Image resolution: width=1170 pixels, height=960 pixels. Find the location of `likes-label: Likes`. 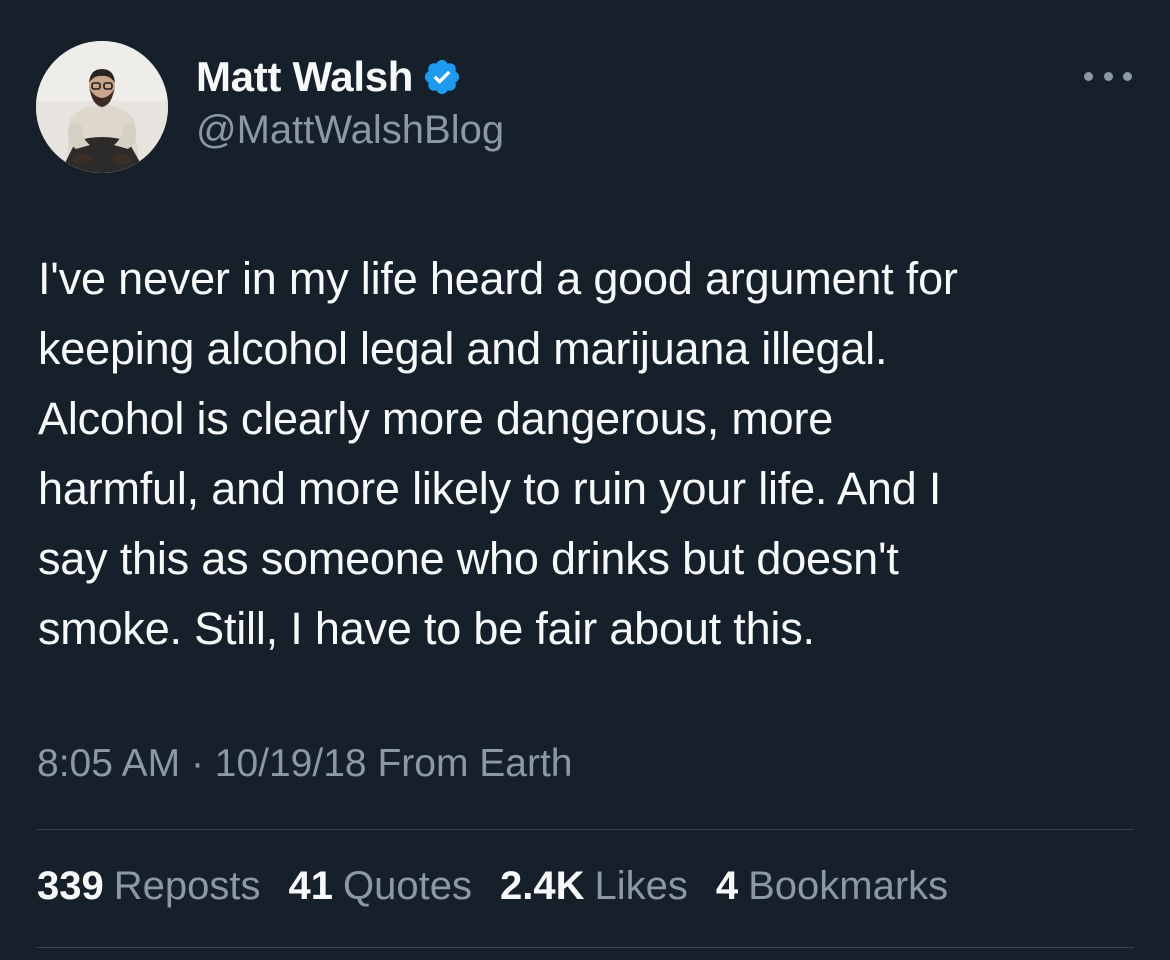

likes-label: Likes is located at coordinates (641, 886).